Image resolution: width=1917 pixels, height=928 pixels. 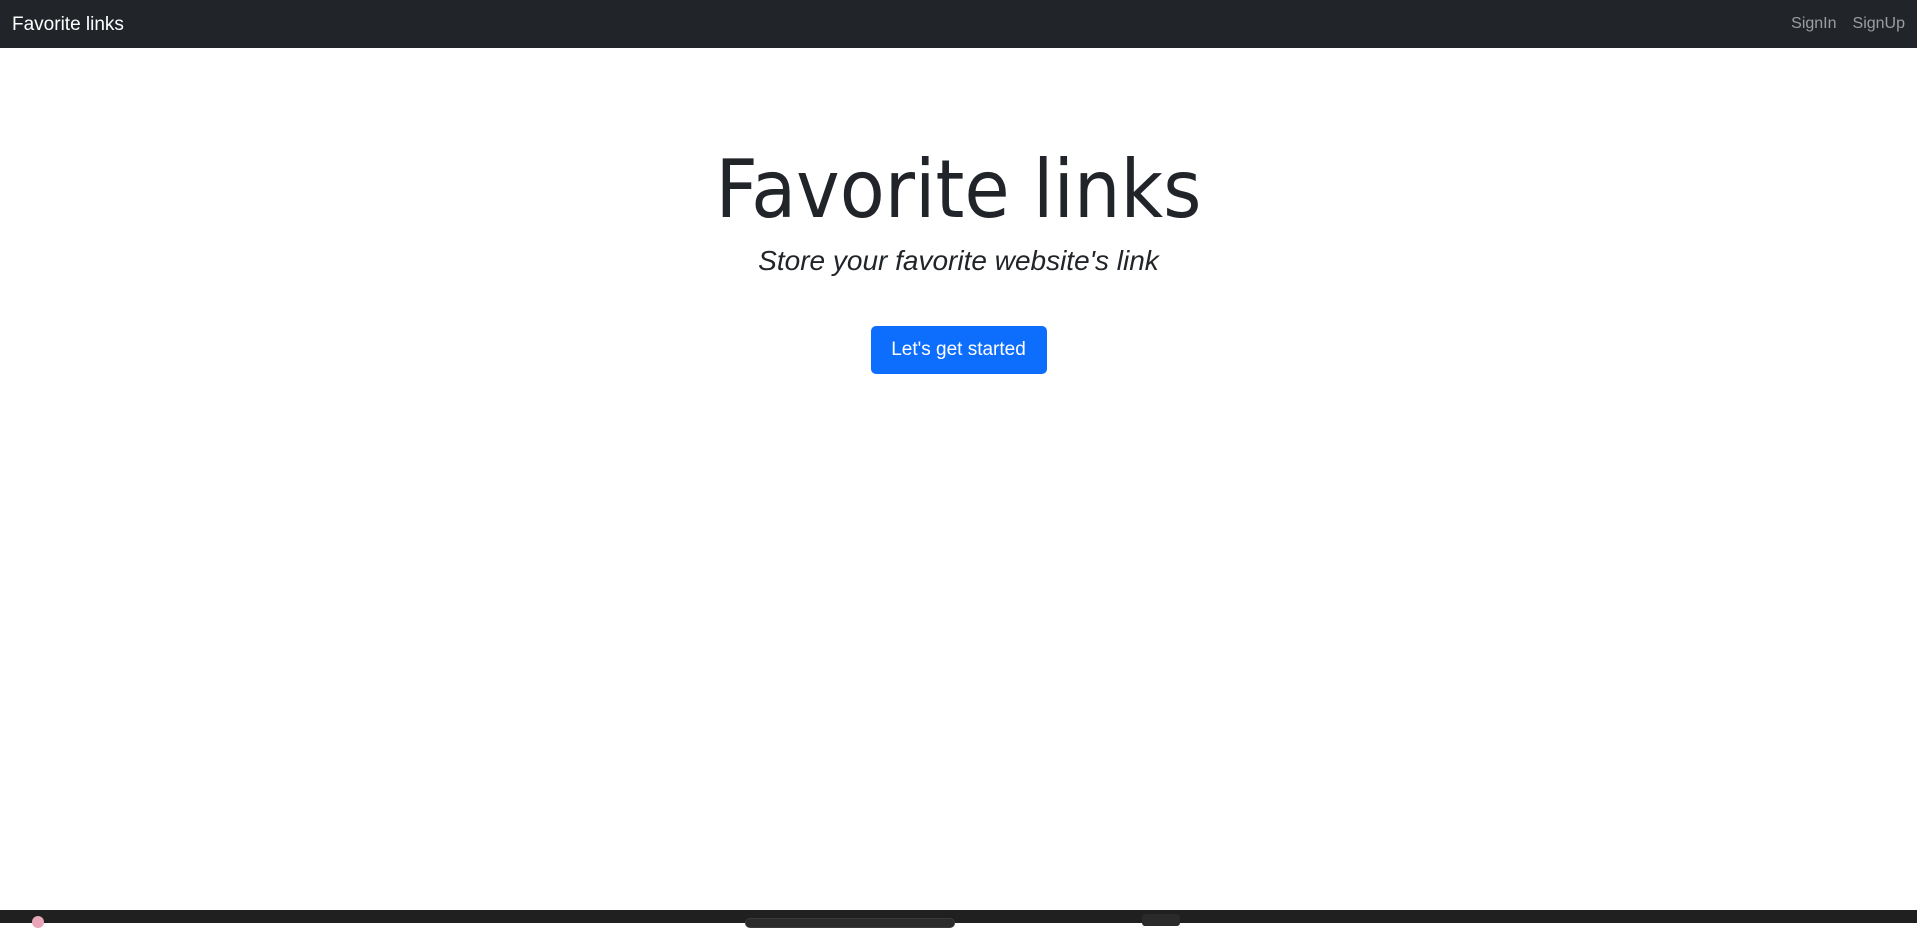 What do you see at coordinates (958, 189) in the screenshot?
I see `hero-title: Favorite links` at bounding box center [958, 189].